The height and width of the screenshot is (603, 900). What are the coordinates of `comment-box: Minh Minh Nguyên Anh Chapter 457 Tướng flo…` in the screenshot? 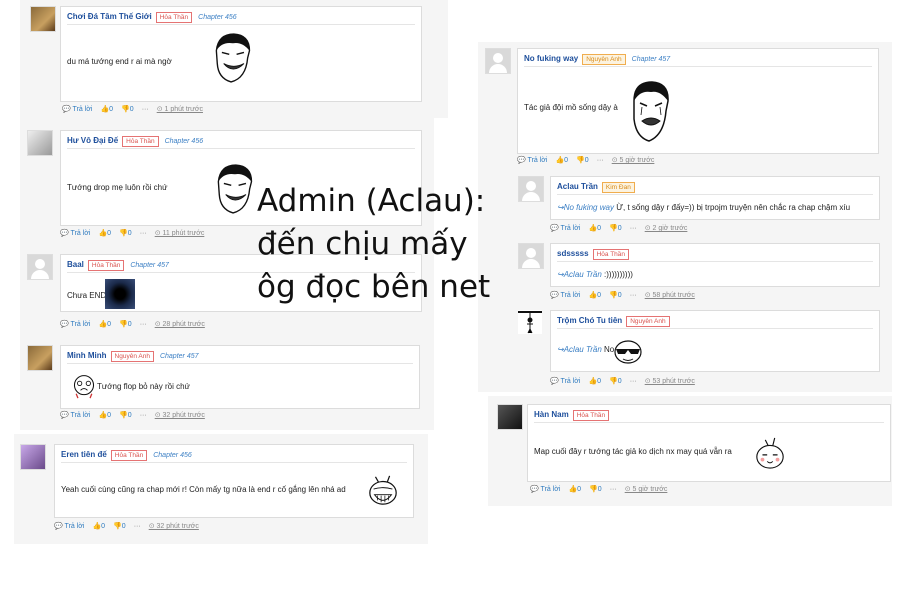 It's located at (240, 377).